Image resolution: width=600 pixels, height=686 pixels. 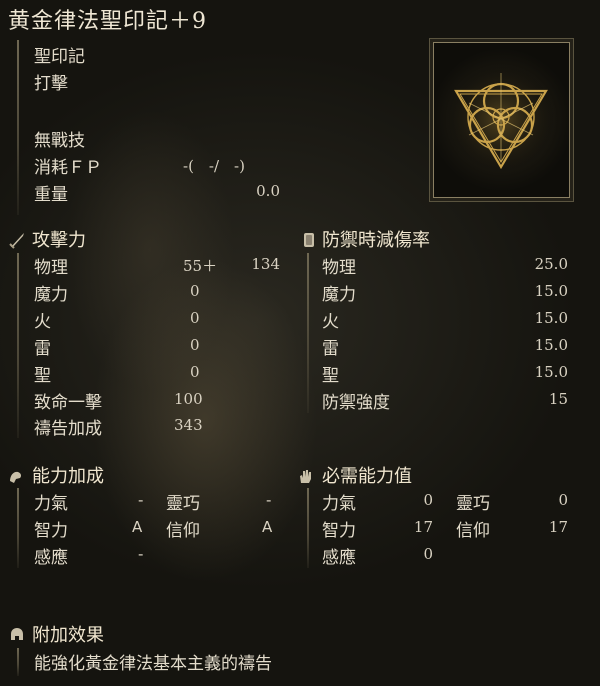 I want to click on requirements-divider, so click(x=308, y=528).